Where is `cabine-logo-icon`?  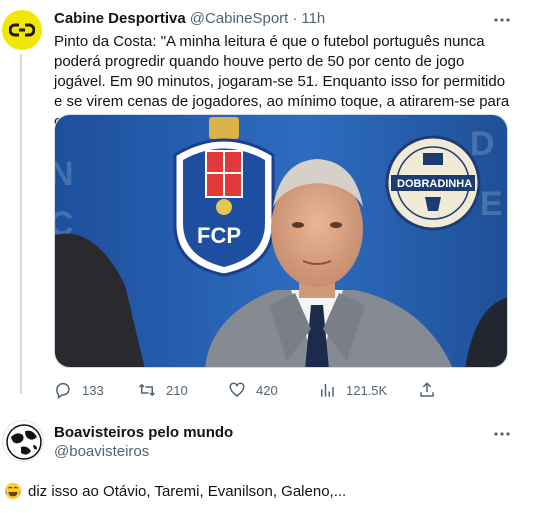 cabine-logo-icon is located at coordinates (22, 30).